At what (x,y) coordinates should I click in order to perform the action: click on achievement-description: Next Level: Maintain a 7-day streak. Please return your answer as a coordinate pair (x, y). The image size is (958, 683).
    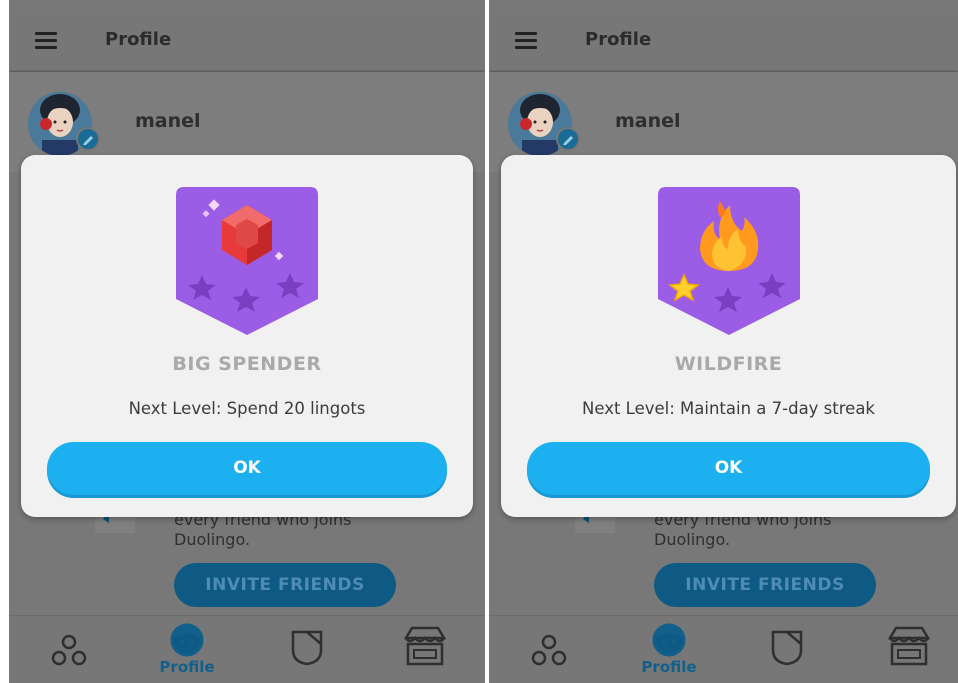
    Looking at the image, I should click on (728, 408).